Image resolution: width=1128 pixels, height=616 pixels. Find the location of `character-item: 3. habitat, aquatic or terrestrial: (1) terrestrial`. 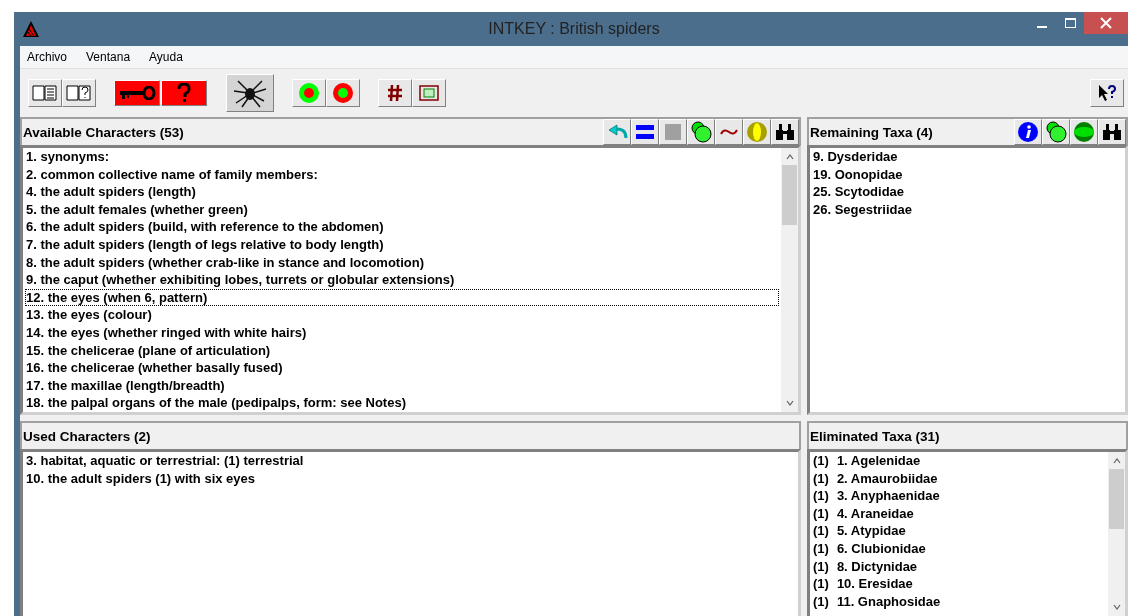

character-item: 3. habitat, aquatic or terrestrial: (1) terrestrial is located at coordinates (410, 461).